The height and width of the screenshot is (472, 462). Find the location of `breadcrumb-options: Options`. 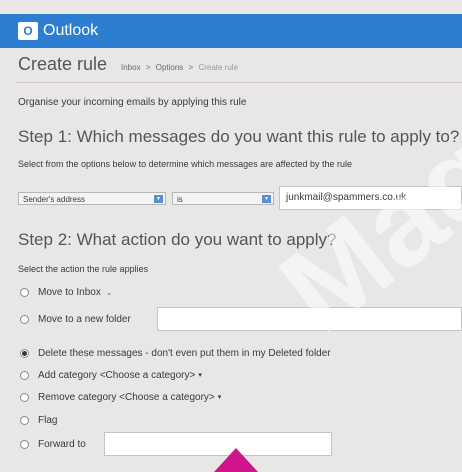

breadcrumb-options: Options is located at coordinates (170, 67).